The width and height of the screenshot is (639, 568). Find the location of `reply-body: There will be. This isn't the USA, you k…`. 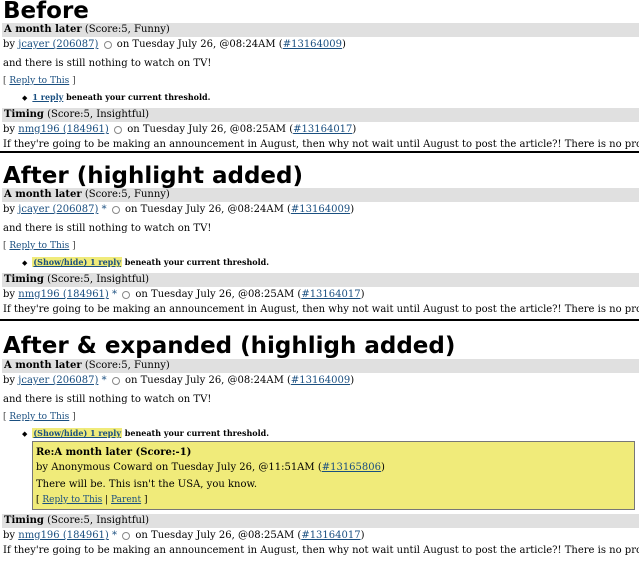

reply-body: There will be. This isn't the USA, you k… is located at coordinates (147, 484).